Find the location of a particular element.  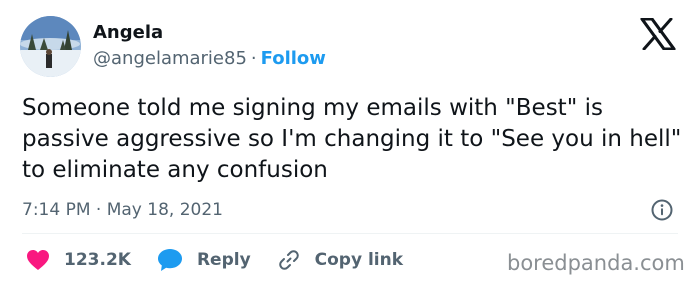

author-handle-row: @angelamarie85 · Follow is located at coordinates (209, 59).